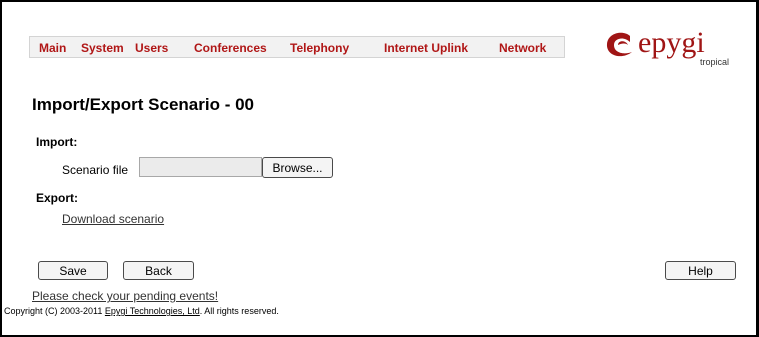 The width and height of the screenshot is (759, 337). I want to click on nav-main: Main, so click(52, 48).